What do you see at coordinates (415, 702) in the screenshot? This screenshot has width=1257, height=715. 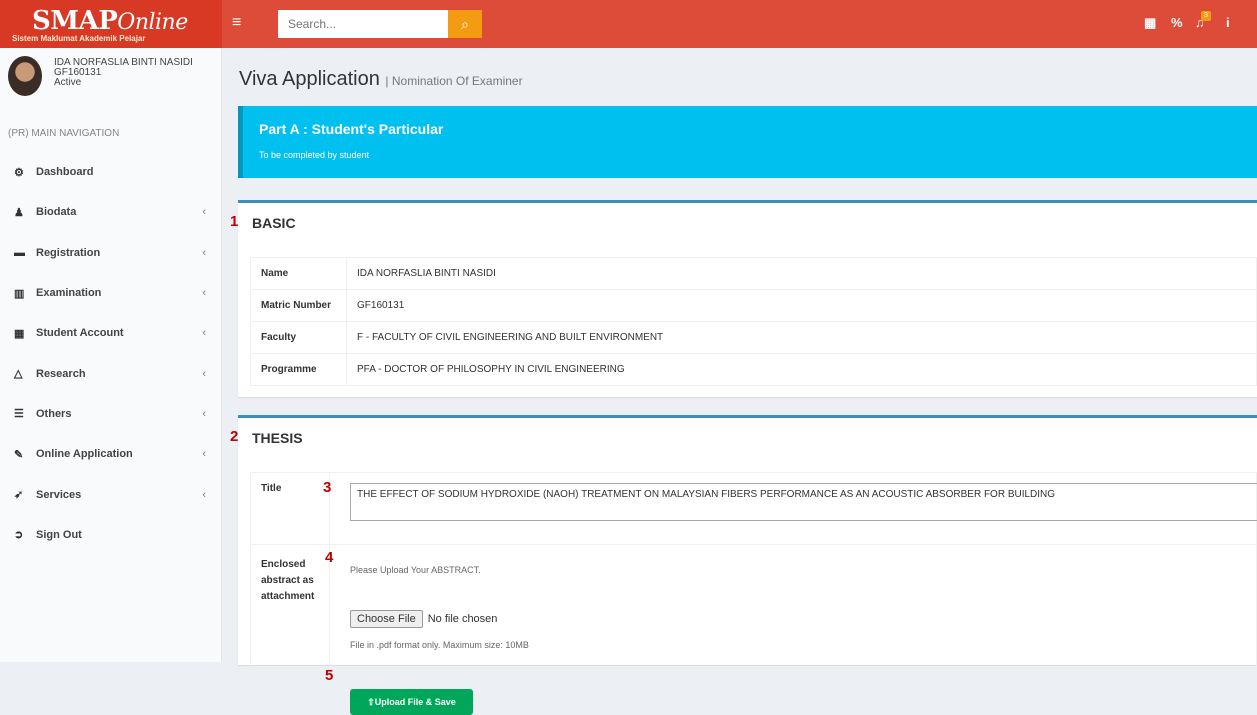 I see `upload-button-label: Upload File & Save` at bounding box center [415, 702].